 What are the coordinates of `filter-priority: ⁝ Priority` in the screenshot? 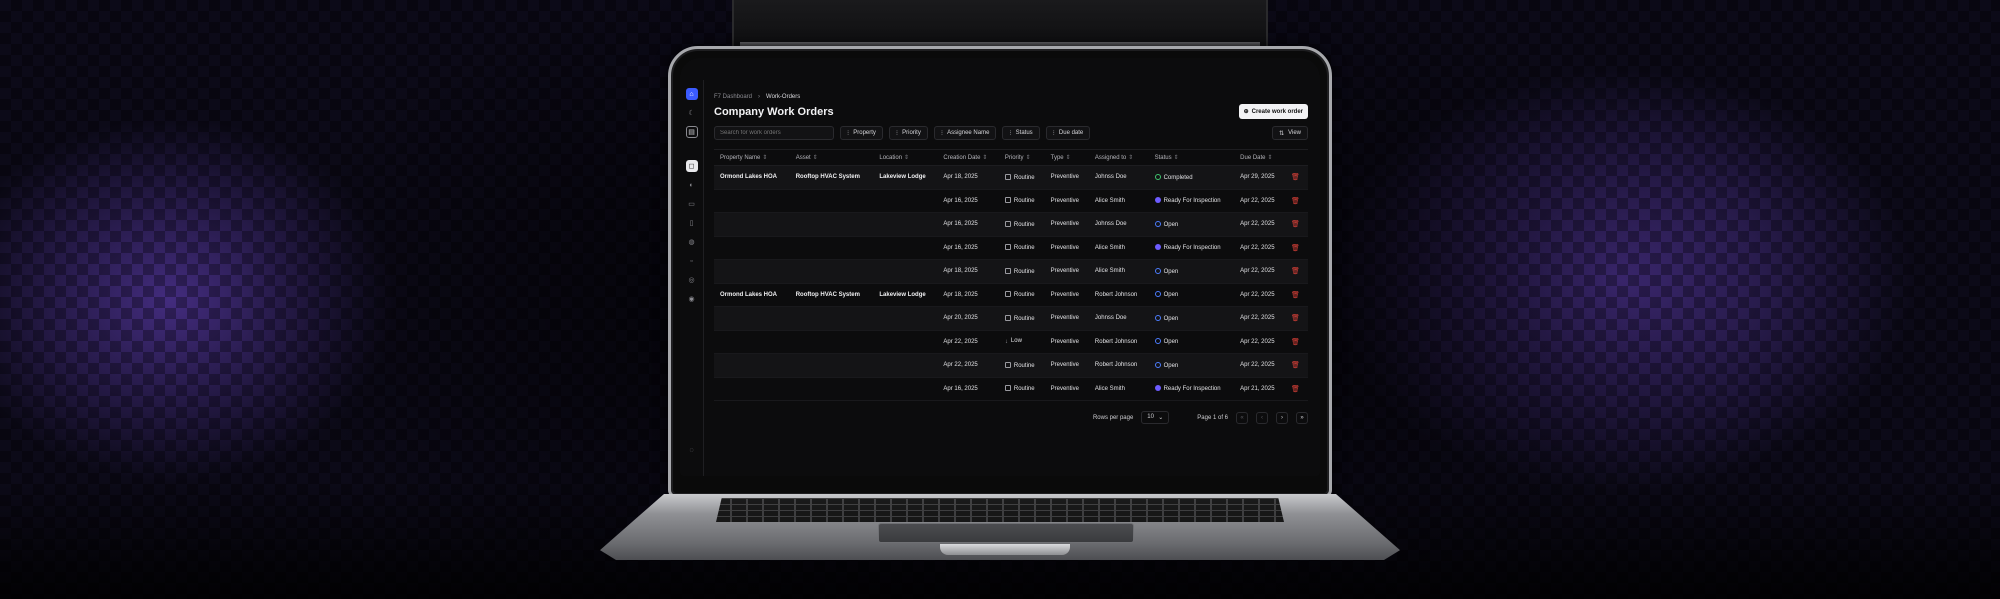 It's located at (908, 133).